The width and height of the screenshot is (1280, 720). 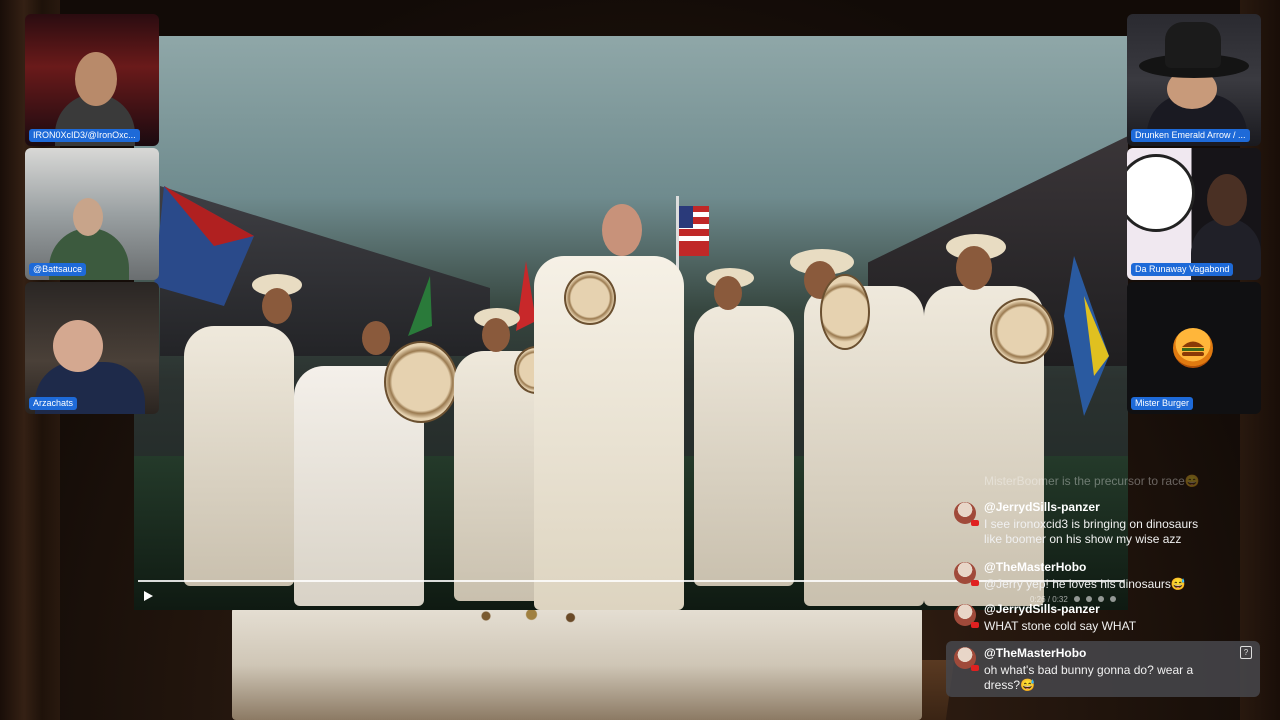 What do you see at coordinates (148, 596) in the screenshot?
I see `play-icon` at bounding box center [148, 596].